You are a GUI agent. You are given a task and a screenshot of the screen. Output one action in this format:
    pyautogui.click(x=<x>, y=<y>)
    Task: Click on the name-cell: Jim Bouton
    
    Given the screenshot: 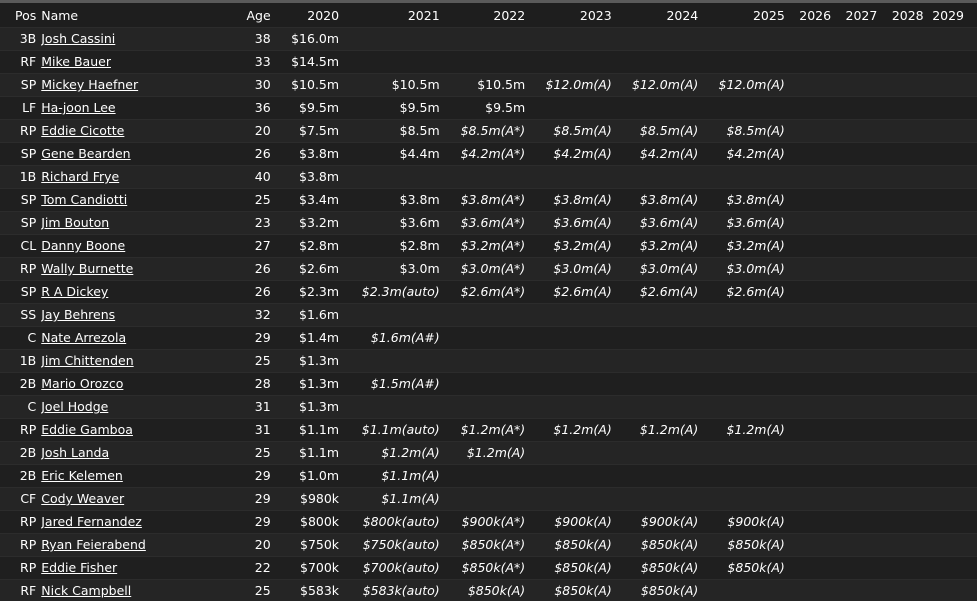 What is the action you would take?
    pyautogui.click(x=142, y=223)
    